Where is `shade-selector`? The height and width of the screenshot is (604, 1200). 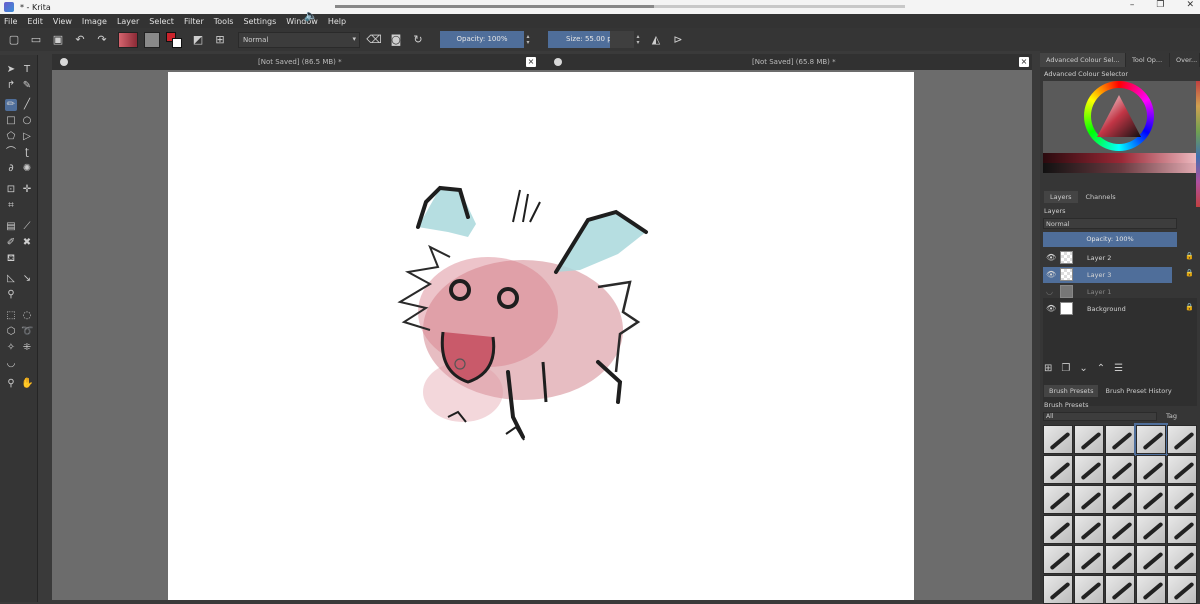 shade-selector is located at coordinates (1121, 158).